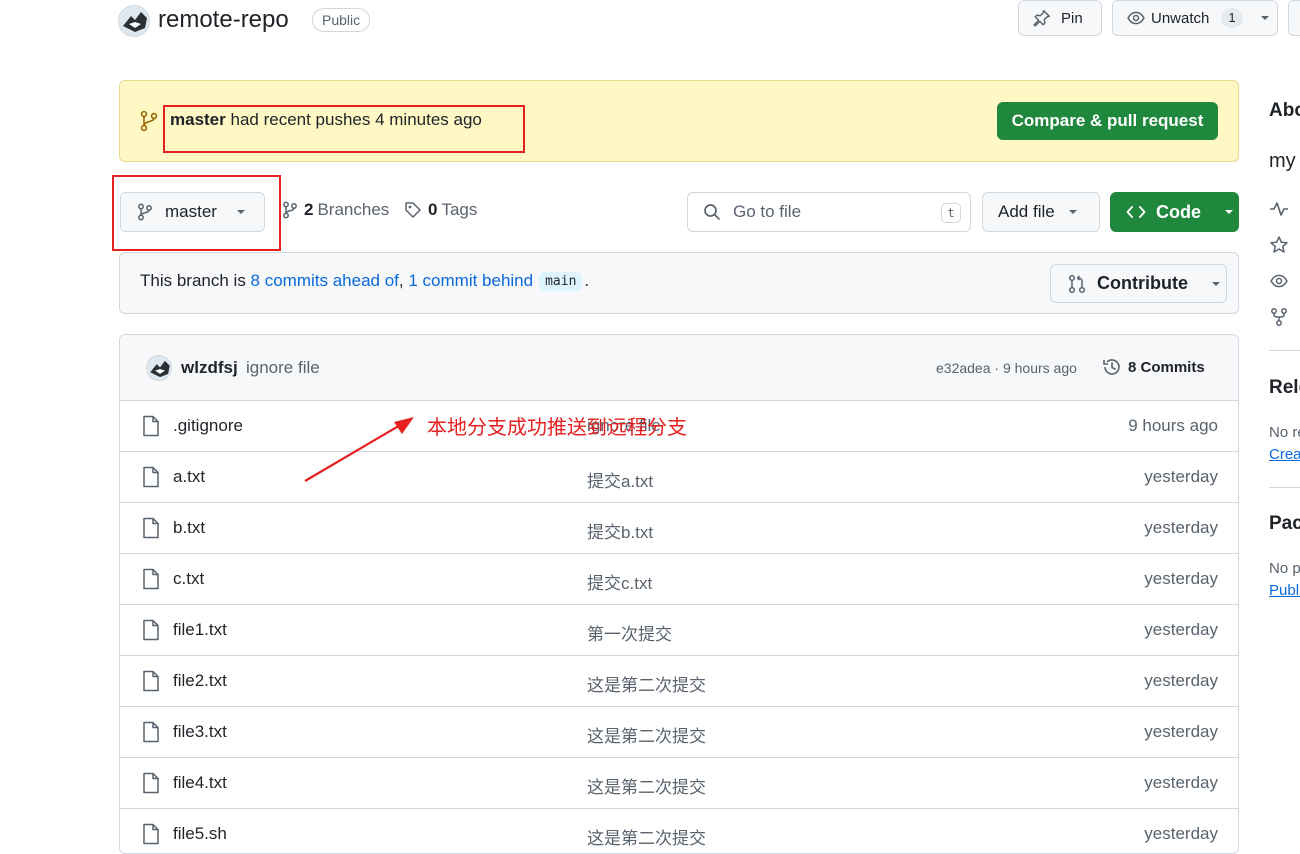  I want to click on branch-icon, so click(149, 121).